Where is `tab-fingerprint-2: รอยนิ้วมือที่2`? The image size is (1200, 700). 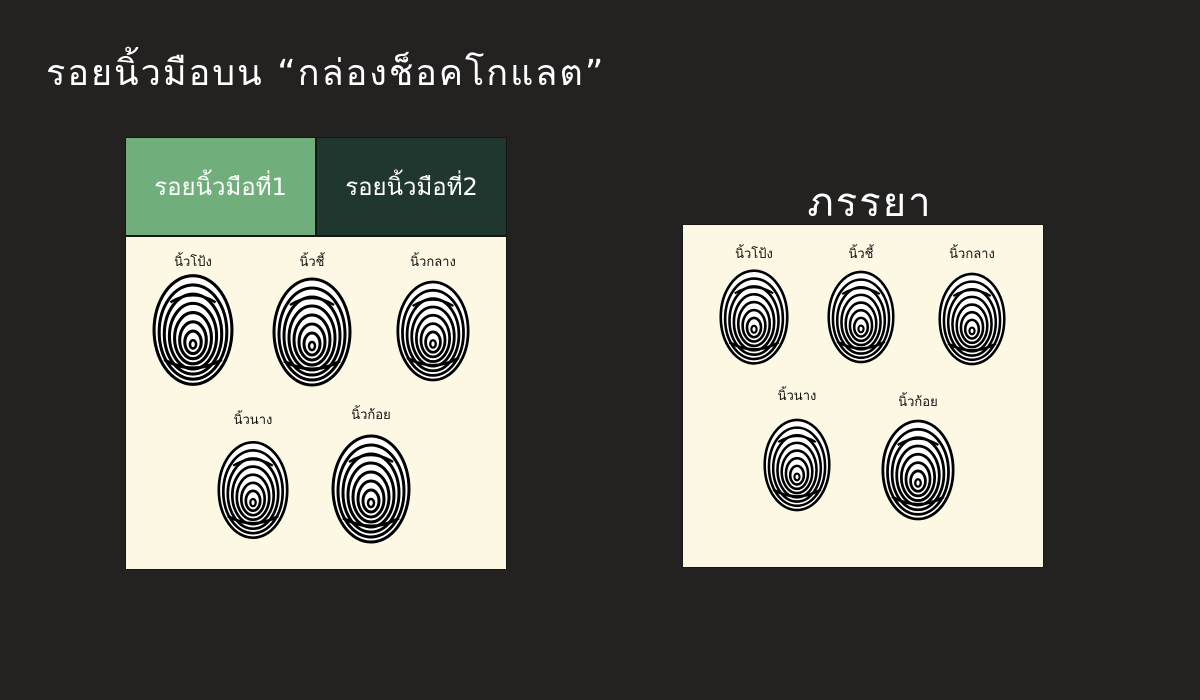
tab-fingerprint-2: รอยนิ้วมือที่2 is located at coordinates (410, 186).